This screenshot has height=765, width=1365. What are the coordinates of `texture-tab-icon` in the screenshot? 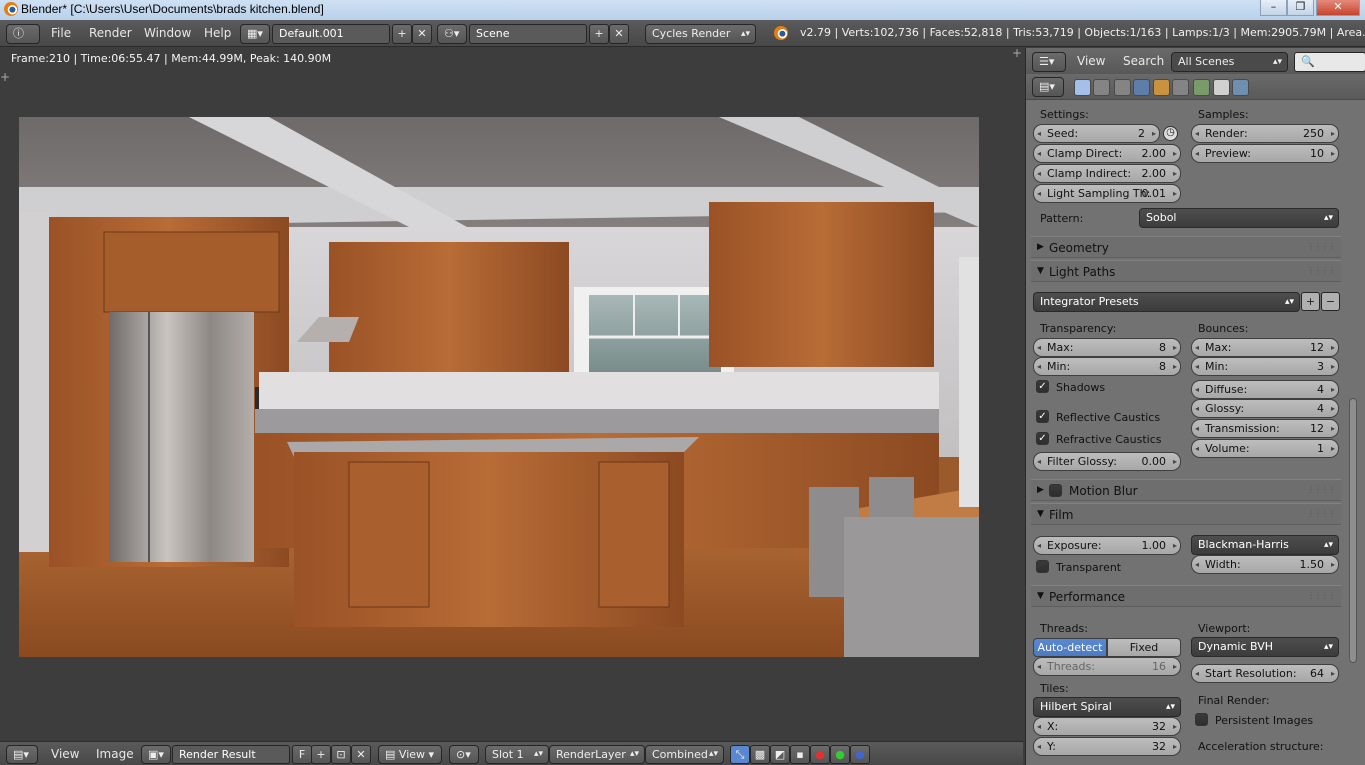 It's located at (1221, 87).